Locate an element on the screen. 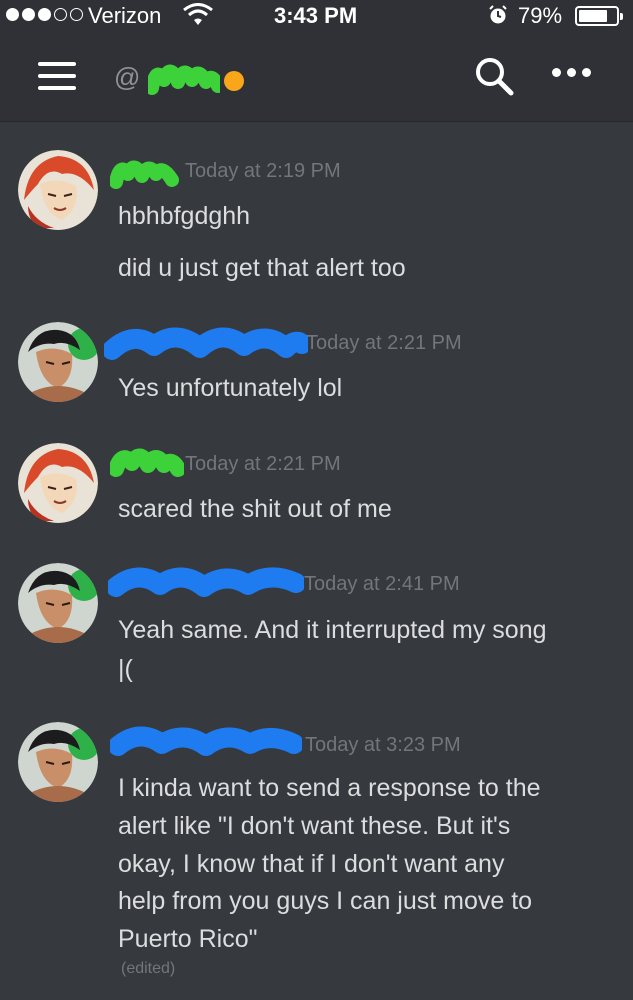 The height and width of the screenshot is (1000, 633). wifi-icon is located at coordinates (198, 14).